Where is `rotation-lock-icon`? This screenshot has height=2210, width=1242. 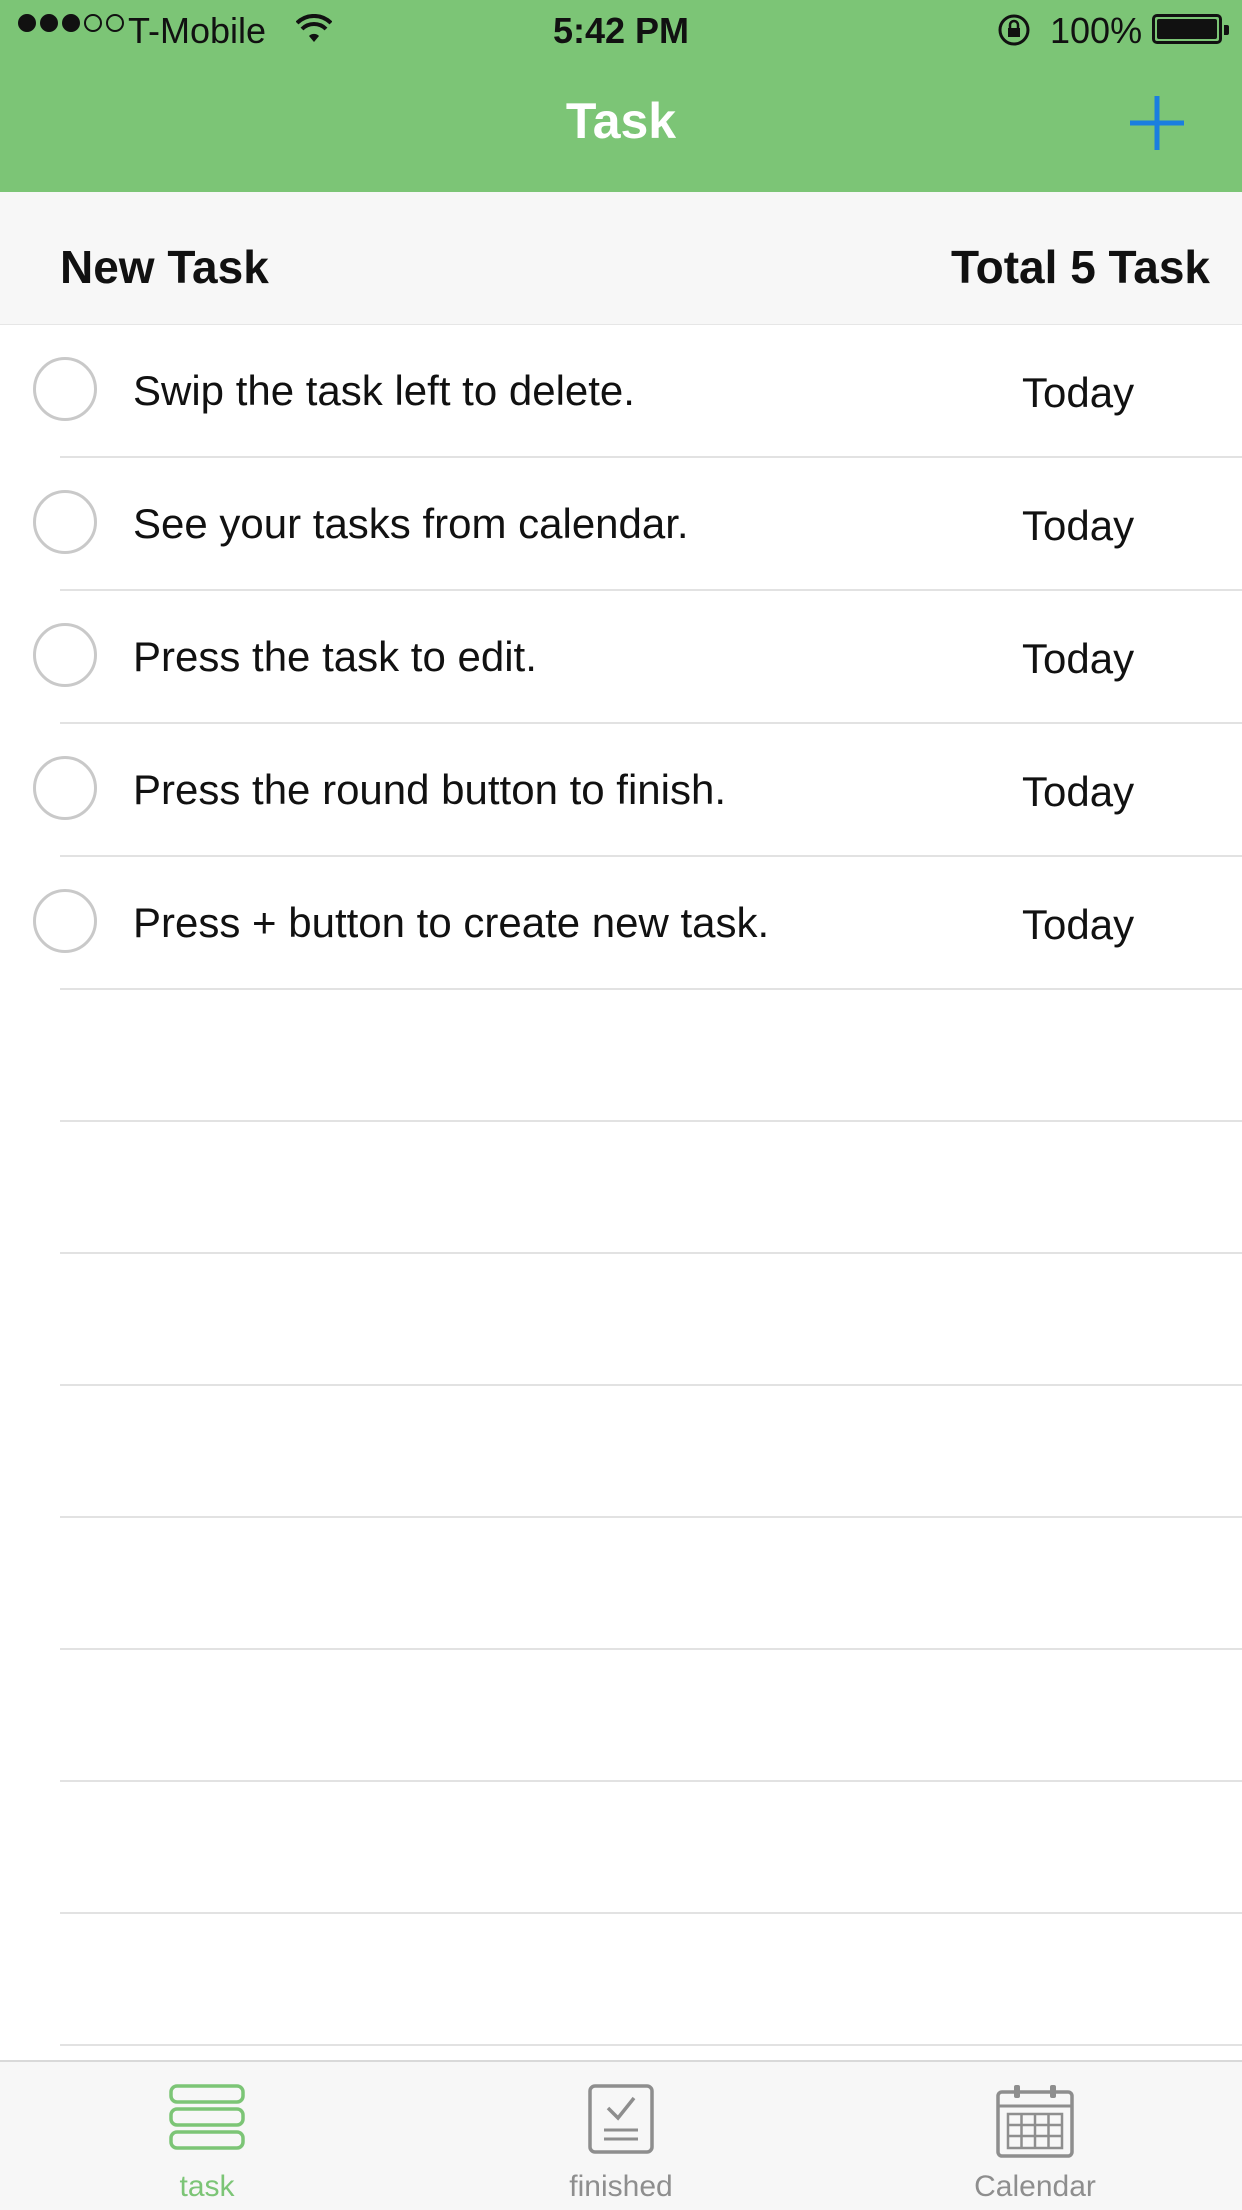 rotation-lock-icon is located at coordinates (1014, 30).